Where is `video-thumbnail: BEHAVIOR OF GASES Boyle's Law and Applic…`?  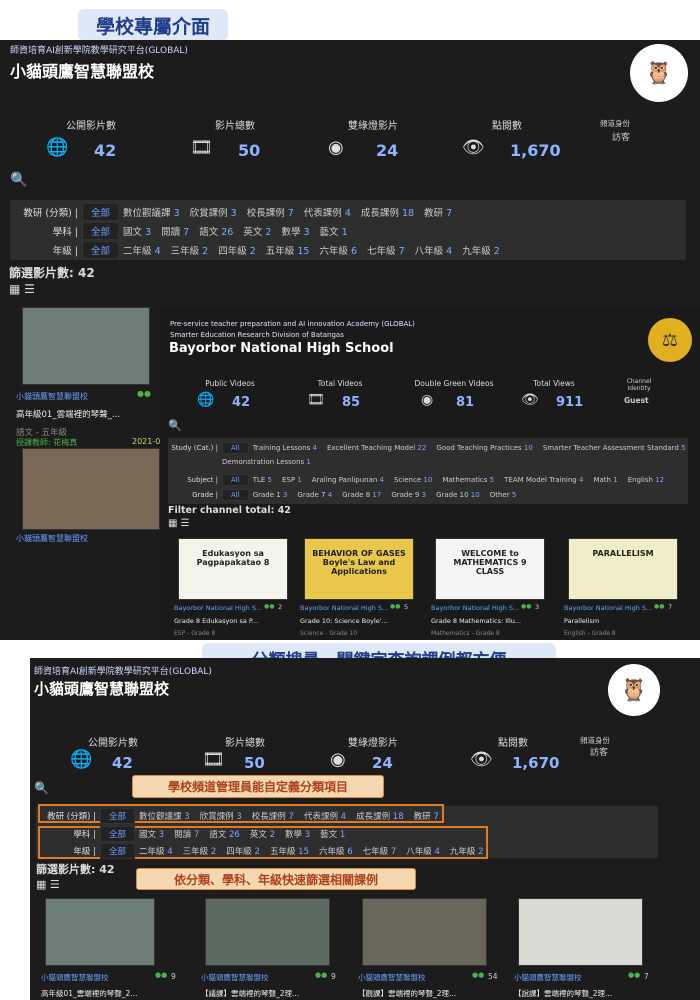 video-thumbnail: BEHAVIOR OF GASES Boyle's Law and Applic… is located at coordinates (359, 569).